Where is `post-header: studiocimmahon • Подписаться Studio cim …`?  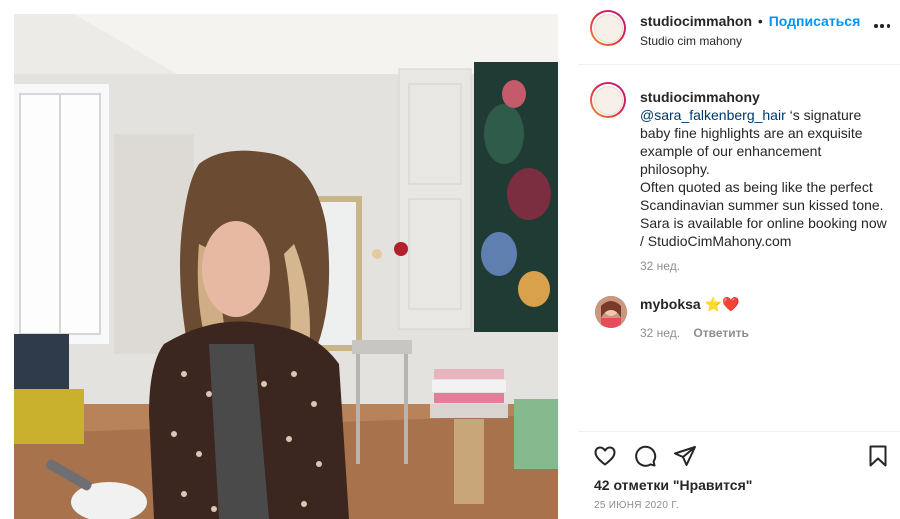 post-header: studiocimmahon • Подписаться Studio cim … is located at coordinates (739, 32).